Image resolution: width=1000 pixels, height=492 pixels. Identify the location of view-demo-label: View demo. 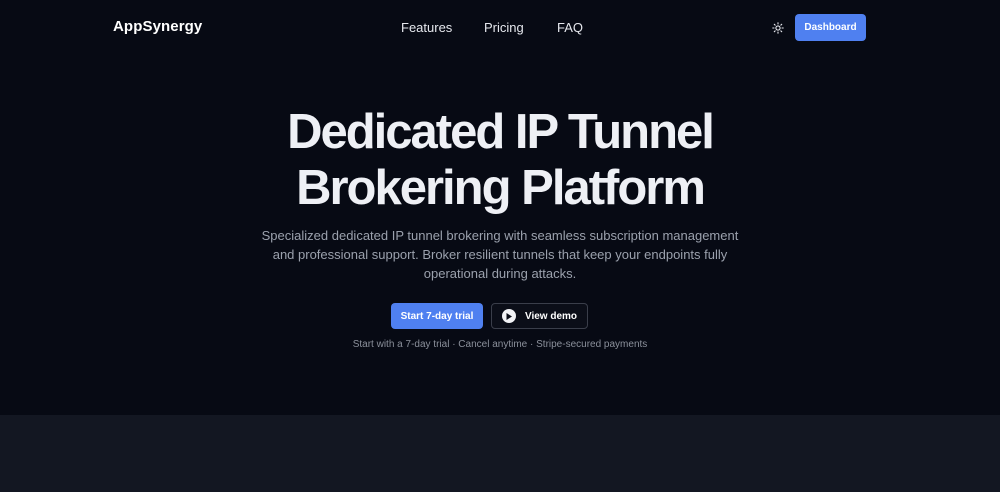
(551, 316).